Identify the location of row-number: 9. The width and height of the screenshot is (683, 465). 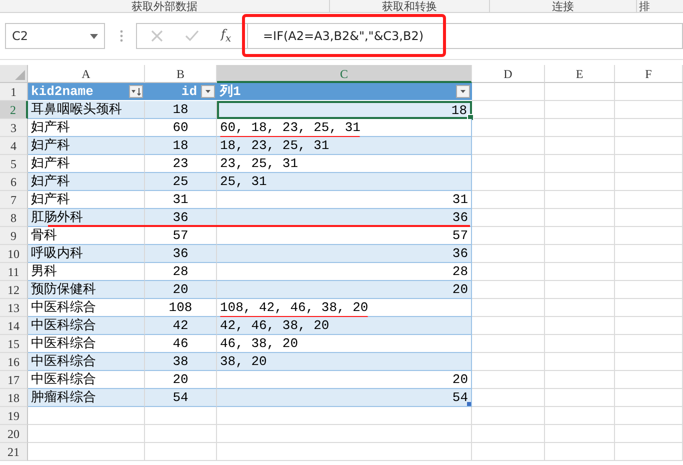
(14, 236).